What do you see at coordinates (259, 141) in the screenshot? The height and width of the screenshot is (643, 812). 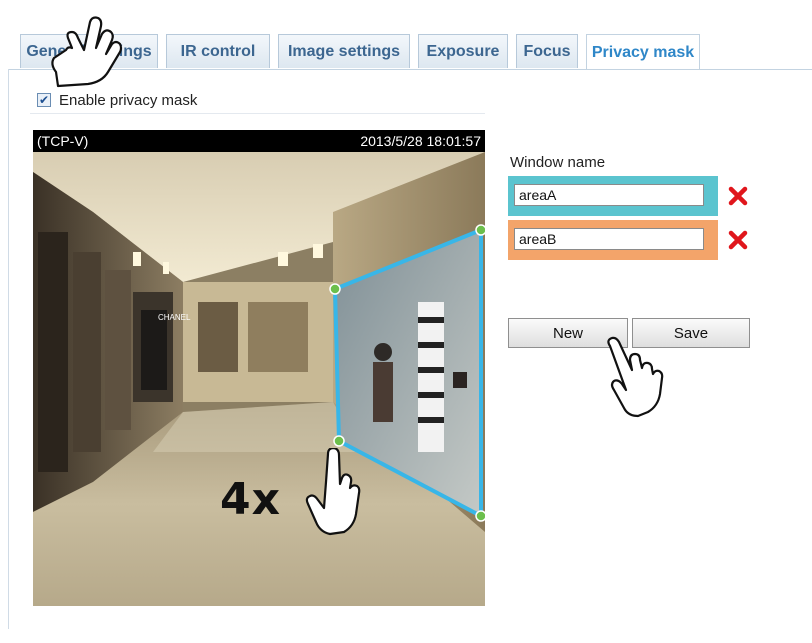 I see `video-caption-bar: (TCP-V) 2013/5/28 18:01:57` at bounding box center [259, 141].